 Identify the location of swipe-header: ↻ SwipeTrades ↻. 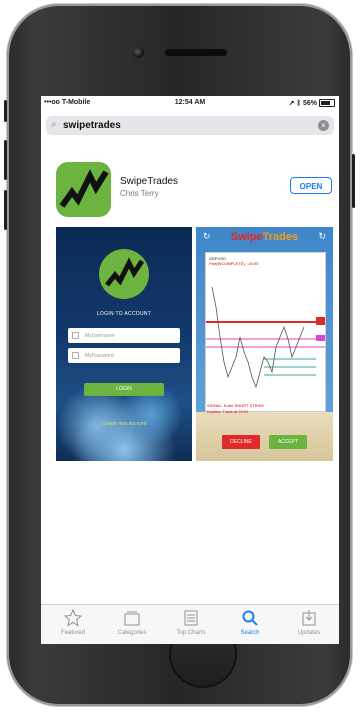
(264, 237).